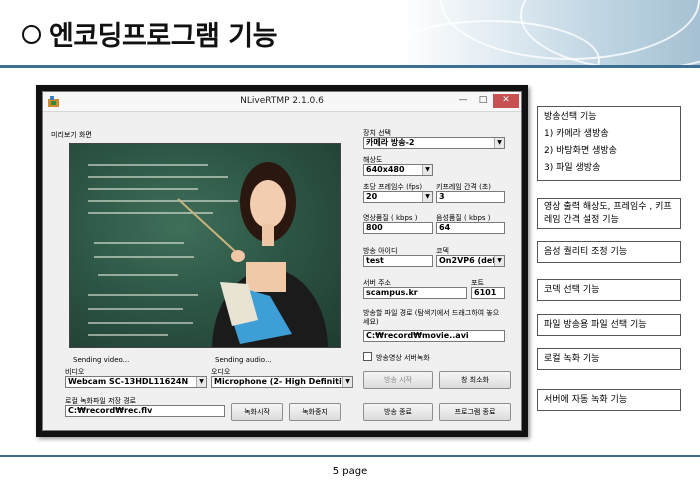 The height and width of the screenshot is (485, 700). I want to click on fps-select: 20 ▼, so click(398, 197).